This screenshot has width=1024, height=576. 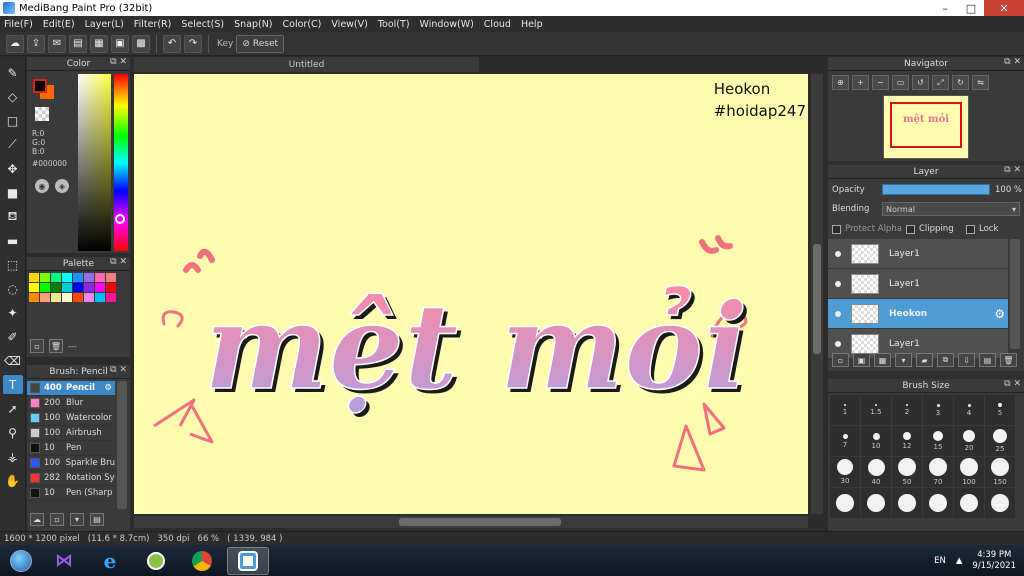 I want to click on brush-tool-icon: ✎, so click(x=13, y=72).